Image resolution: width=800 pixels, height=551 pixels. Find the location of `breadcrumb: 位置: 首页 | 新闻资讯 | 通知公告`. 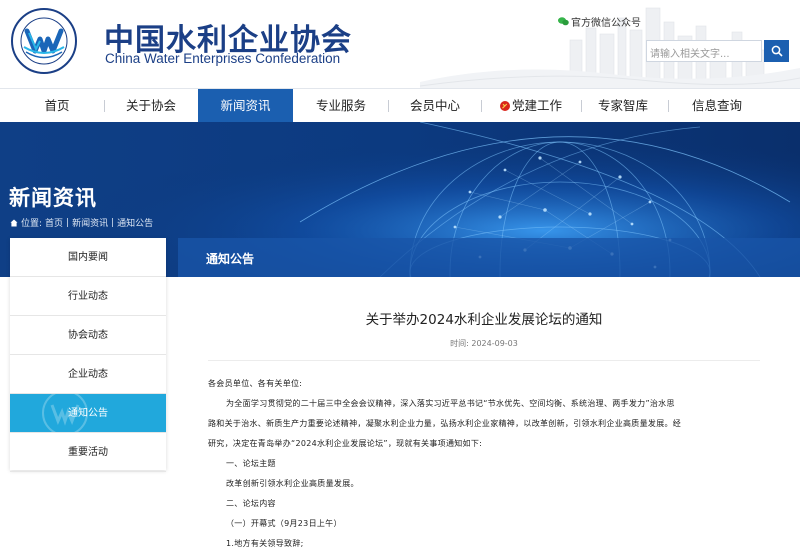

breadcrumb: 位置: 首页 | 新闻资讯 | 通知公告 is located at coordinates (81, 222).